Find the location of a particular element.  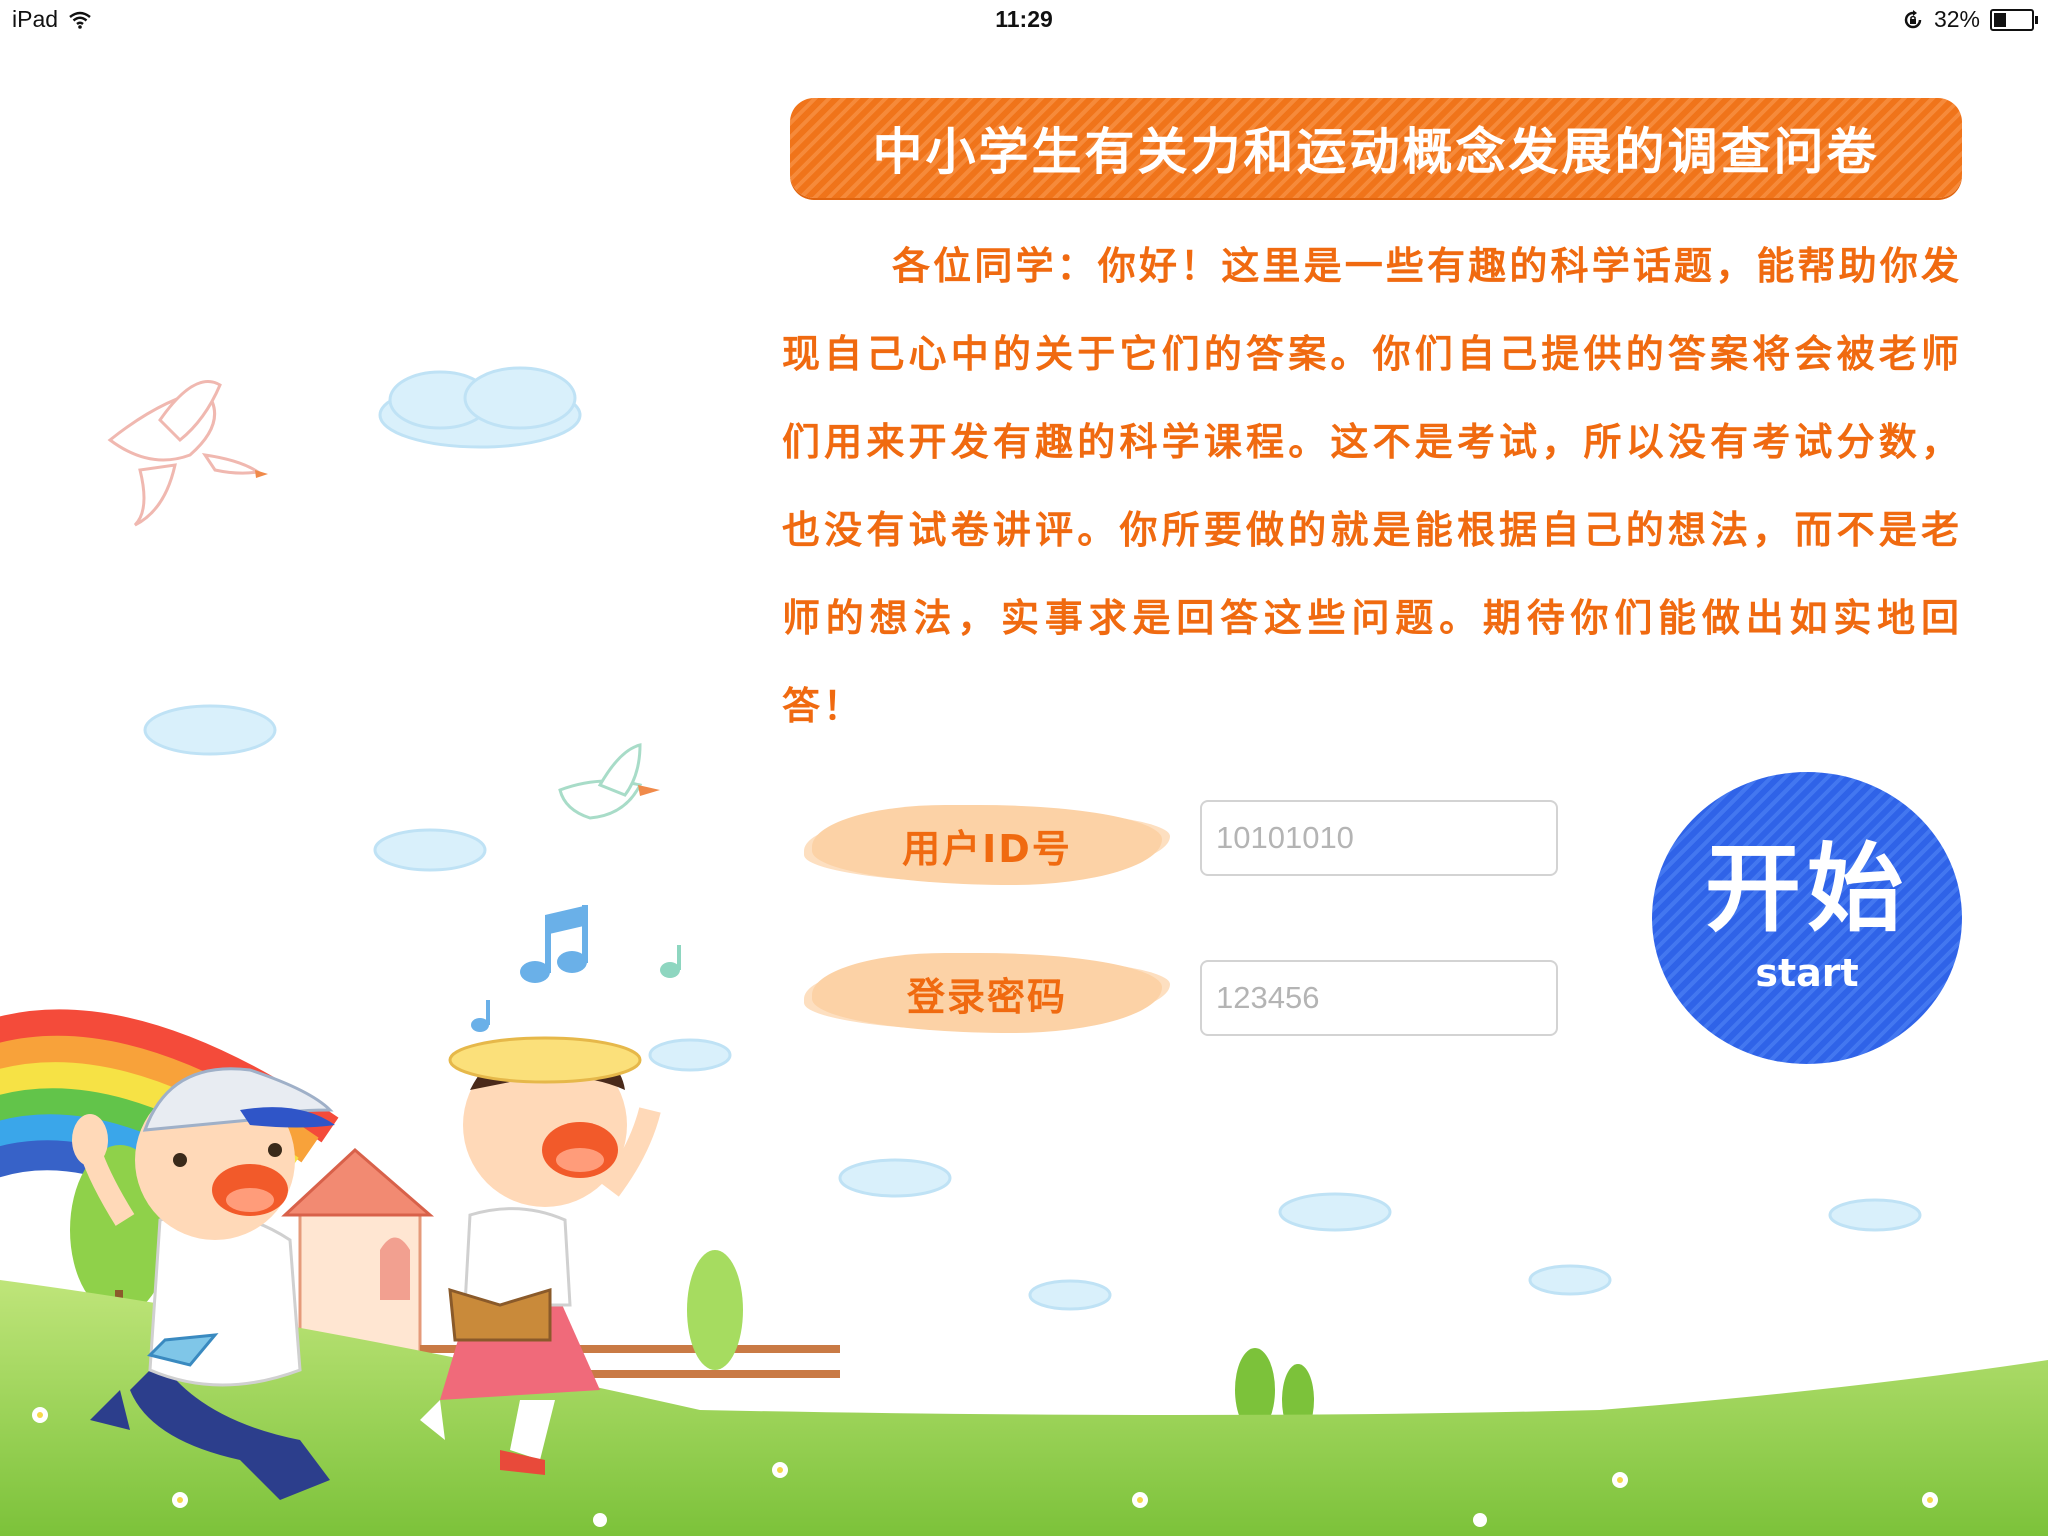

title-banner: 中小学生有关力和运动概念发展的调查问卷 is located at coordinates (1376, 148).